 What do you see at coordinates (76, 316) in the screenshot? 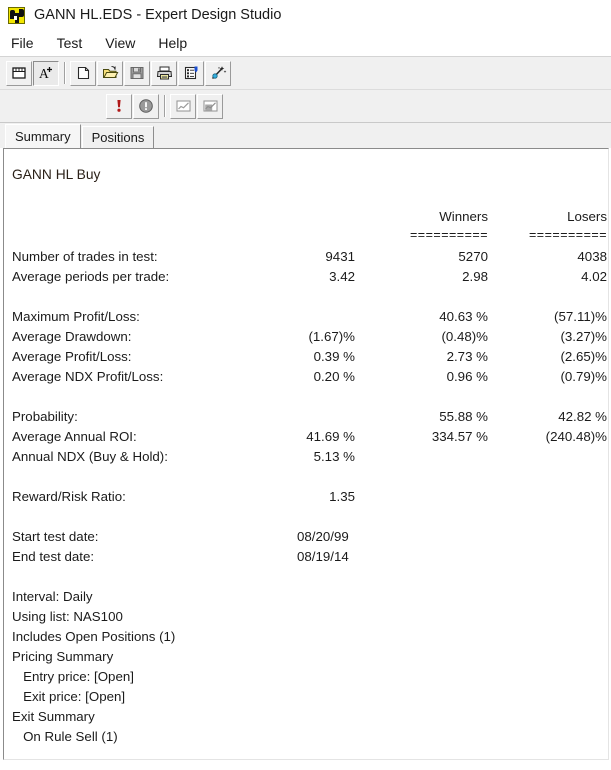
I see `row-label: Maximum Profit/Loss:` at bounding box center [76, 316].